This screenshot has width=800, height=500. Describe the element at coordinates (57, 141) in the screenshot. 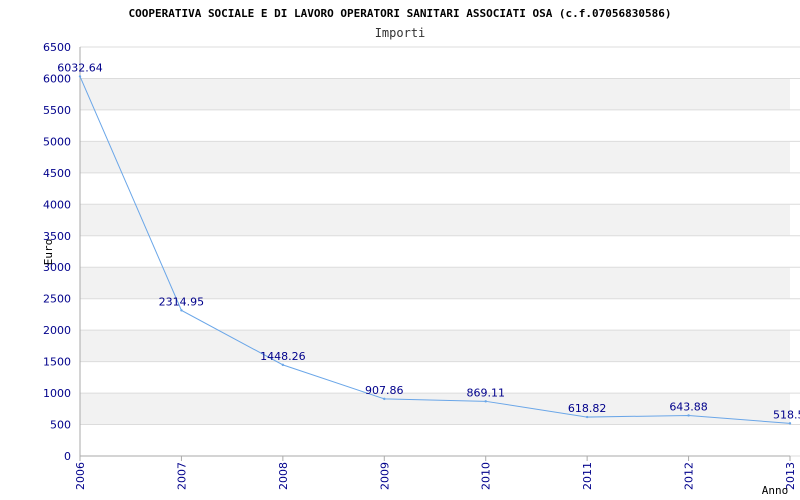

I see `y-tick-label: 5000` at that location.